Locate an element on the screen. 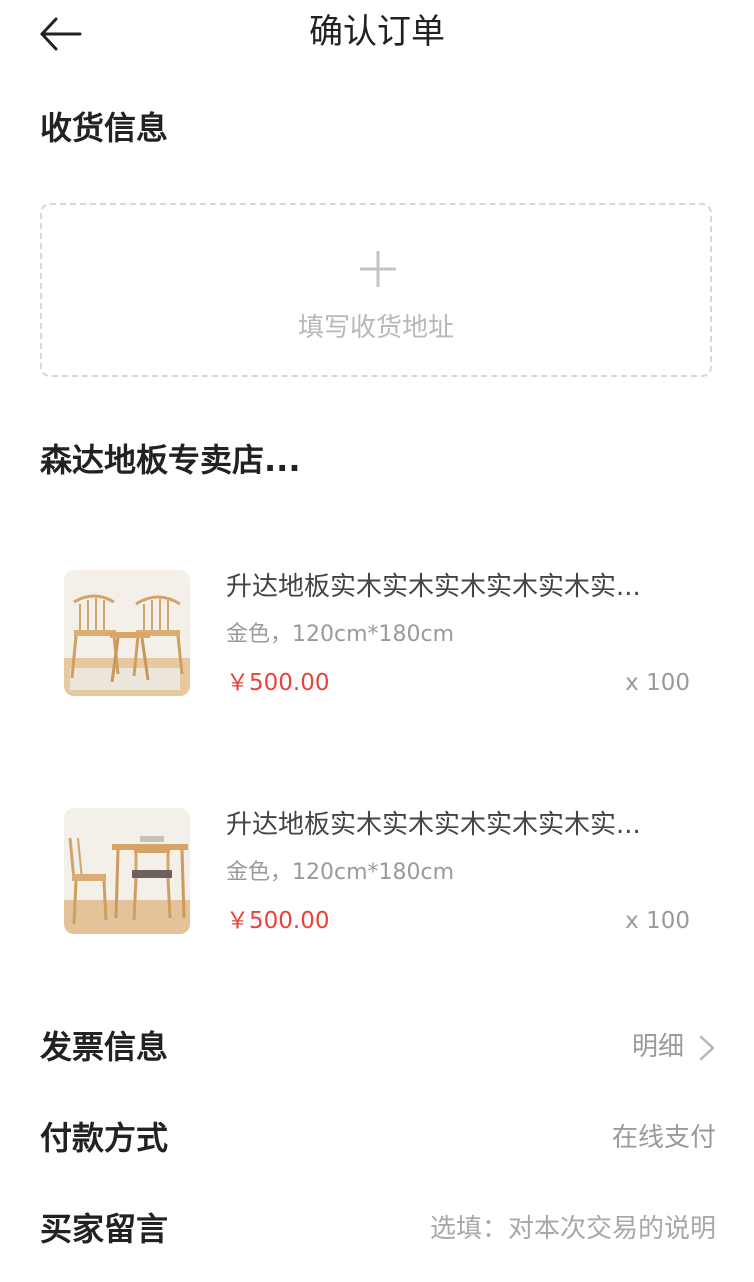 Image resolution: width=754 pixels, height=1282 pixels. buyer-message-label: 买家留言 is located at coordinates (104, 1229).